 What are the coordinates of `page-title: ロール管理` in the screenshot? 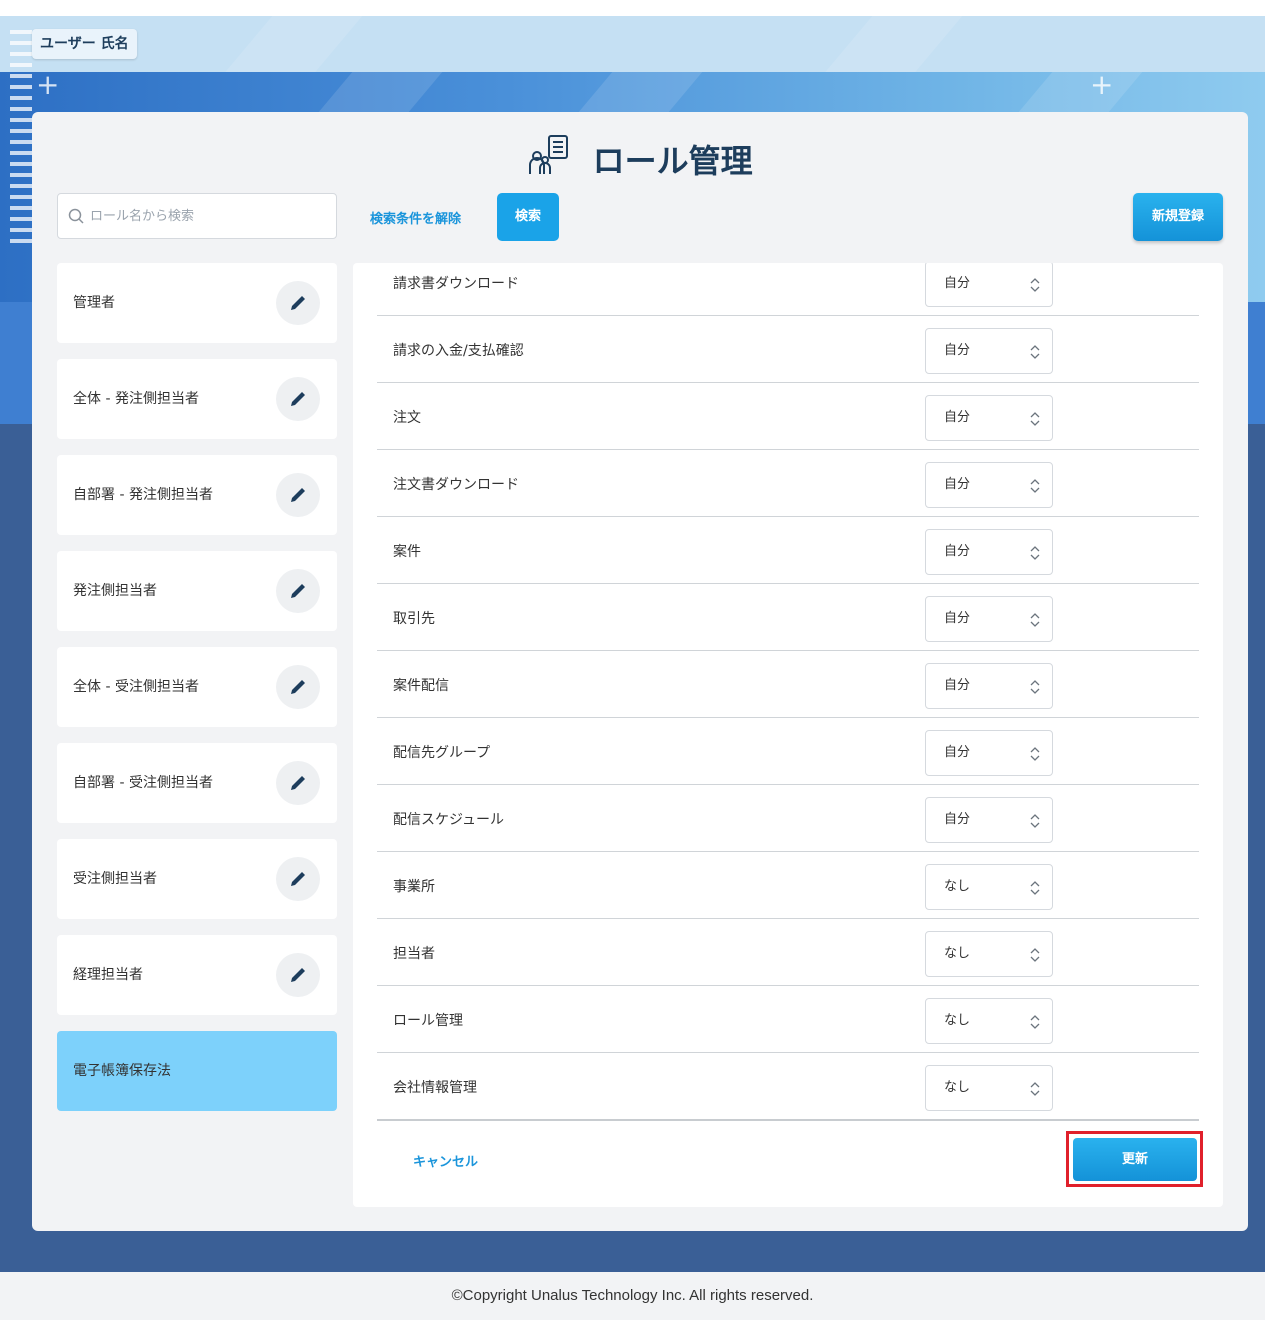 It's located at (640, 159).